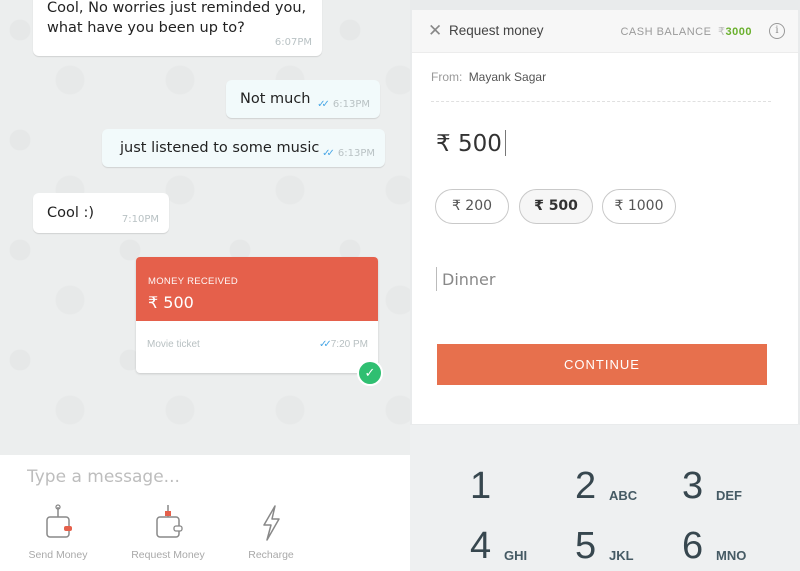 The width and height of the screenshot is (800, 571). Describe the element at coordinates (59, 521) in the screenshot. I see `send-money-icon` at that location.